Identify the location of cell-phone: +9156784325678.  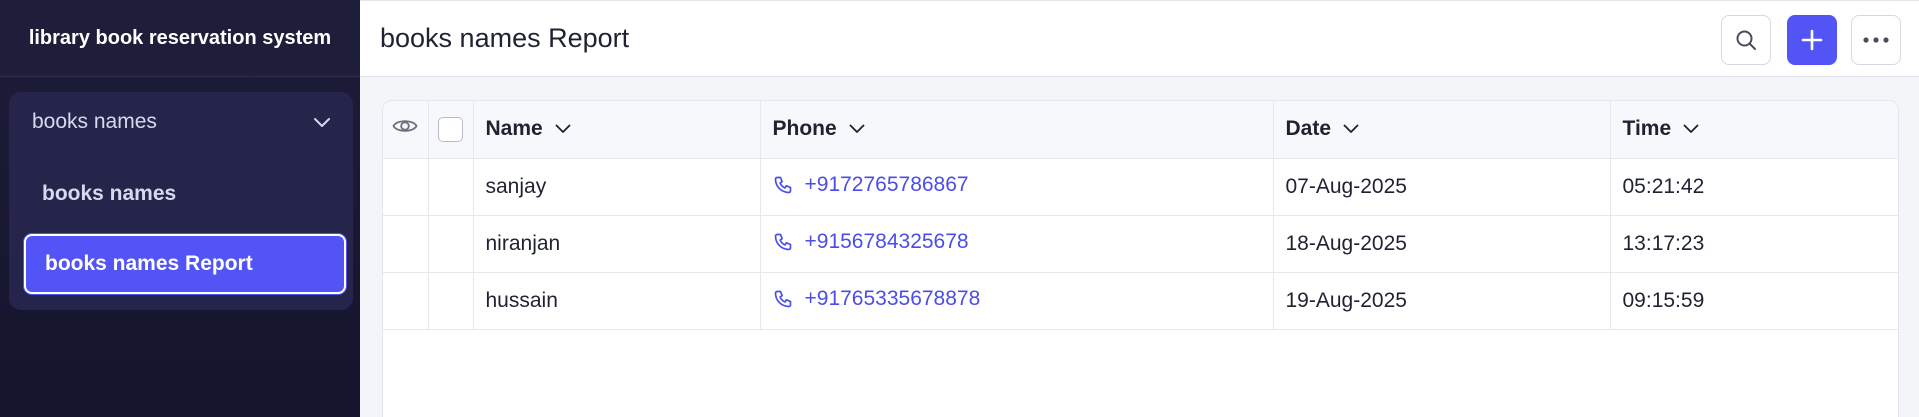
(1017, 244).